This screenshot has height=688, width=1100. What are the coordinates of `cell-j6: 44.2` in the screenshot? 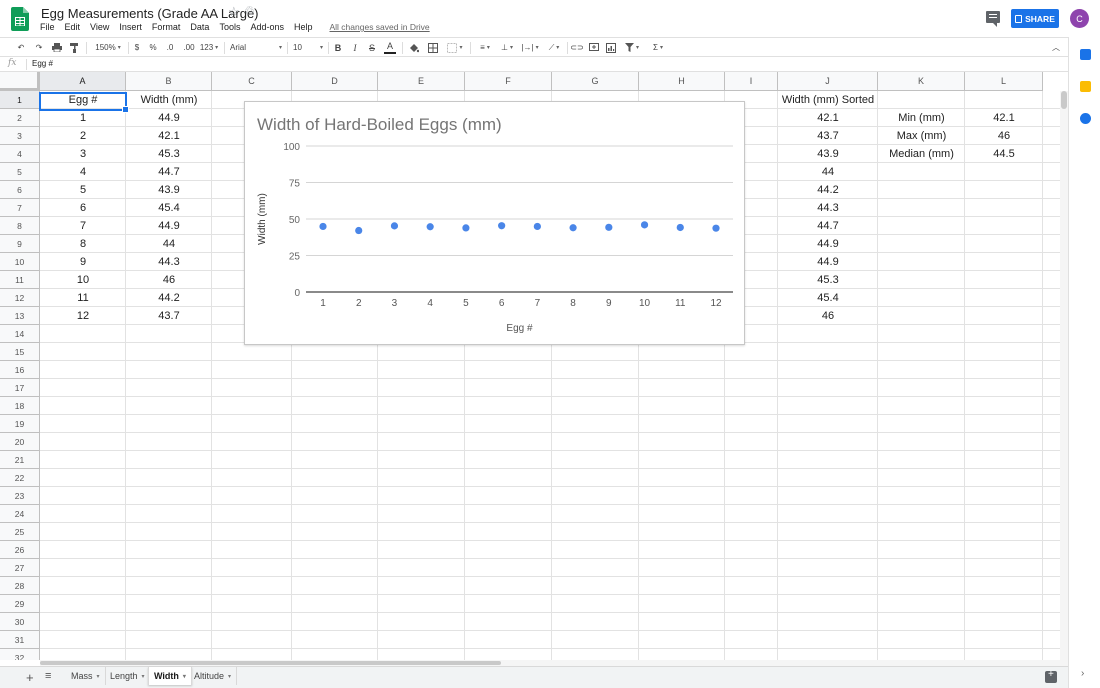 It's located at (828, 190).